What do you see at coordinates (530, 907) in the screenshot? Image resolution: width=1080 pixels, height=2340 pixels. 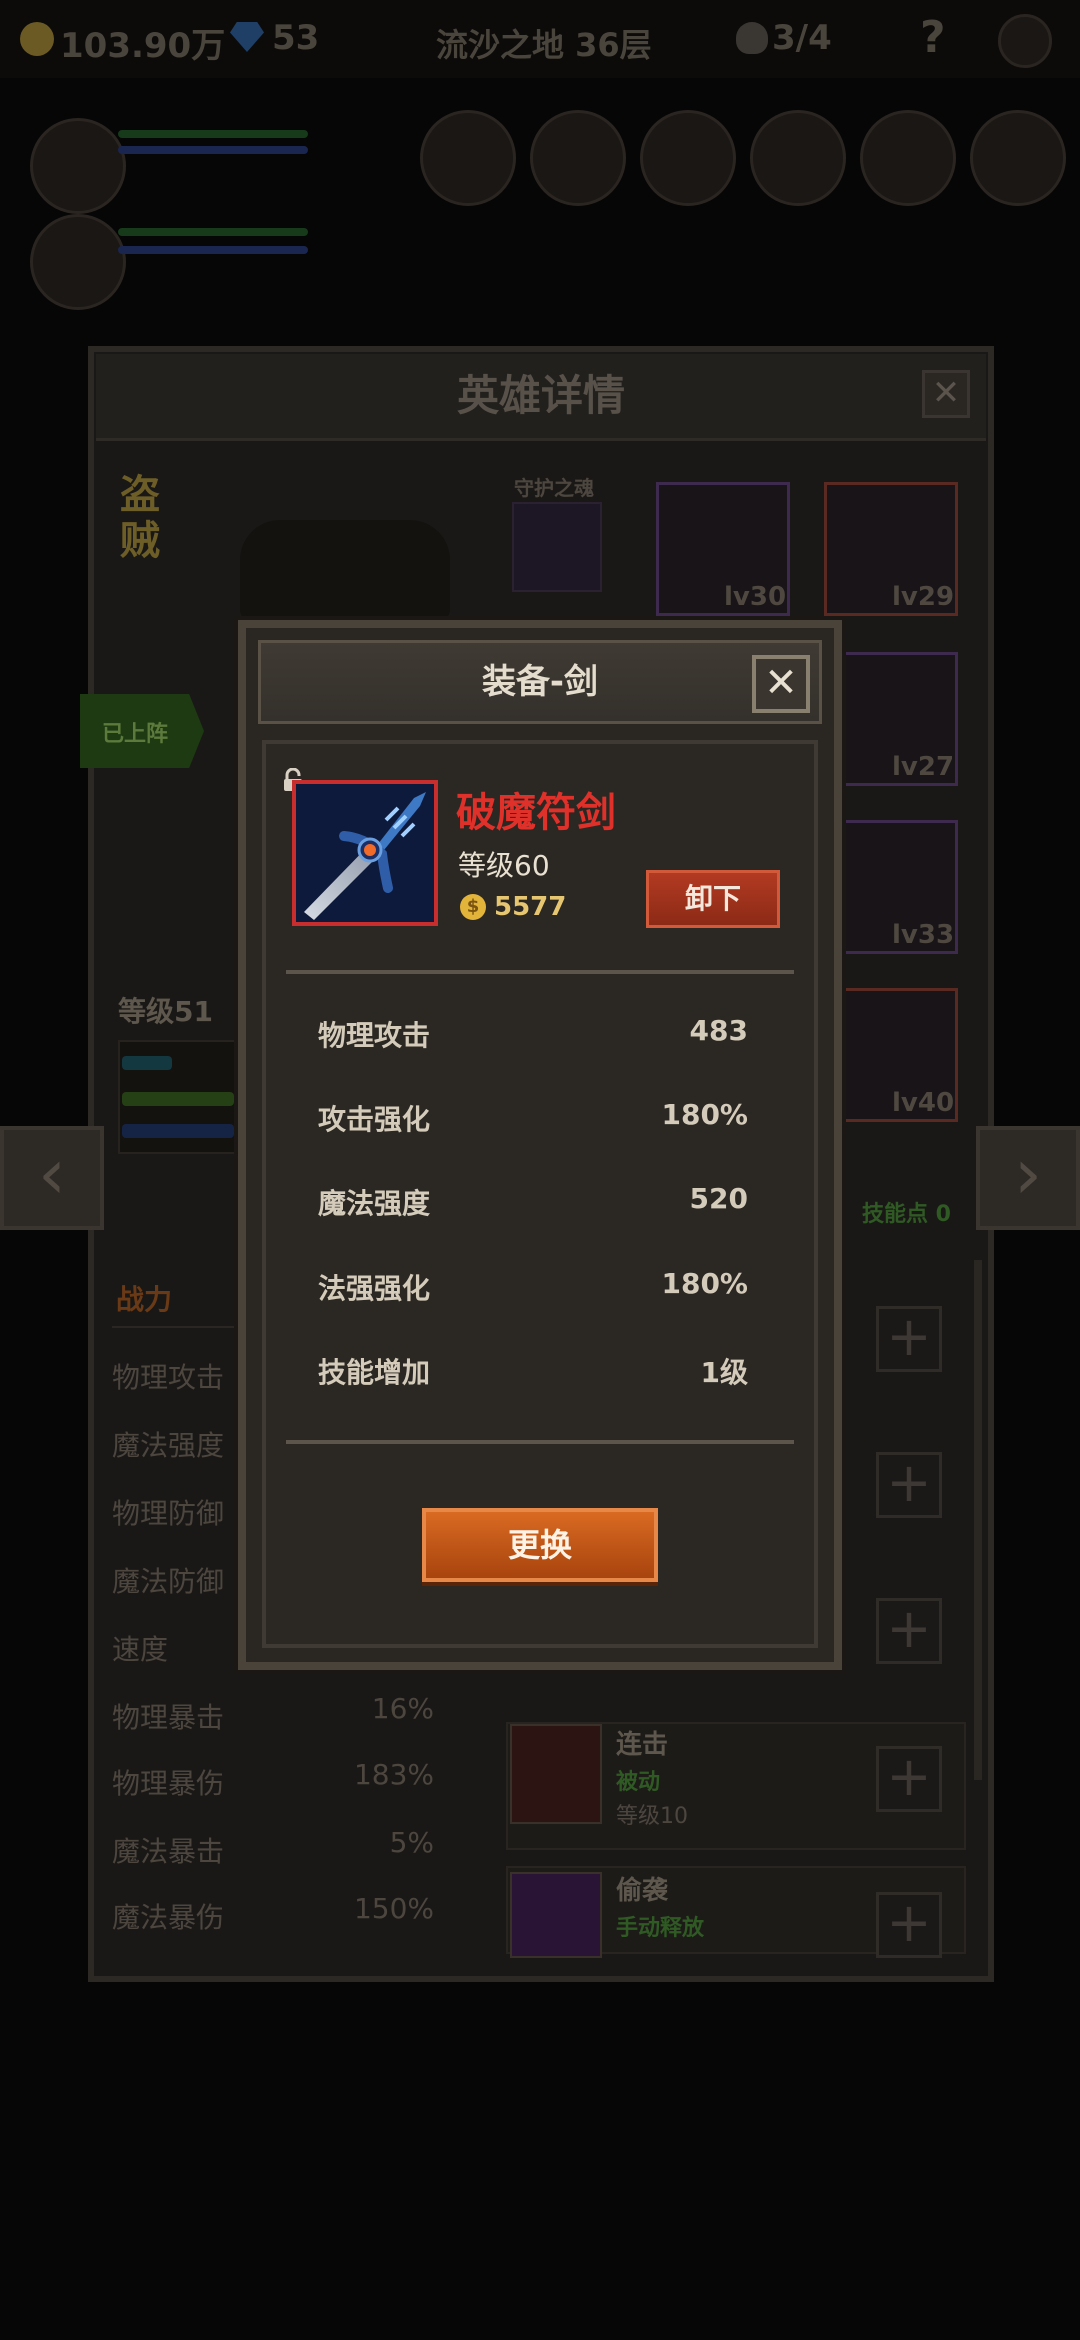 I see `item-price: 5577` at bounding box center [530, 907].